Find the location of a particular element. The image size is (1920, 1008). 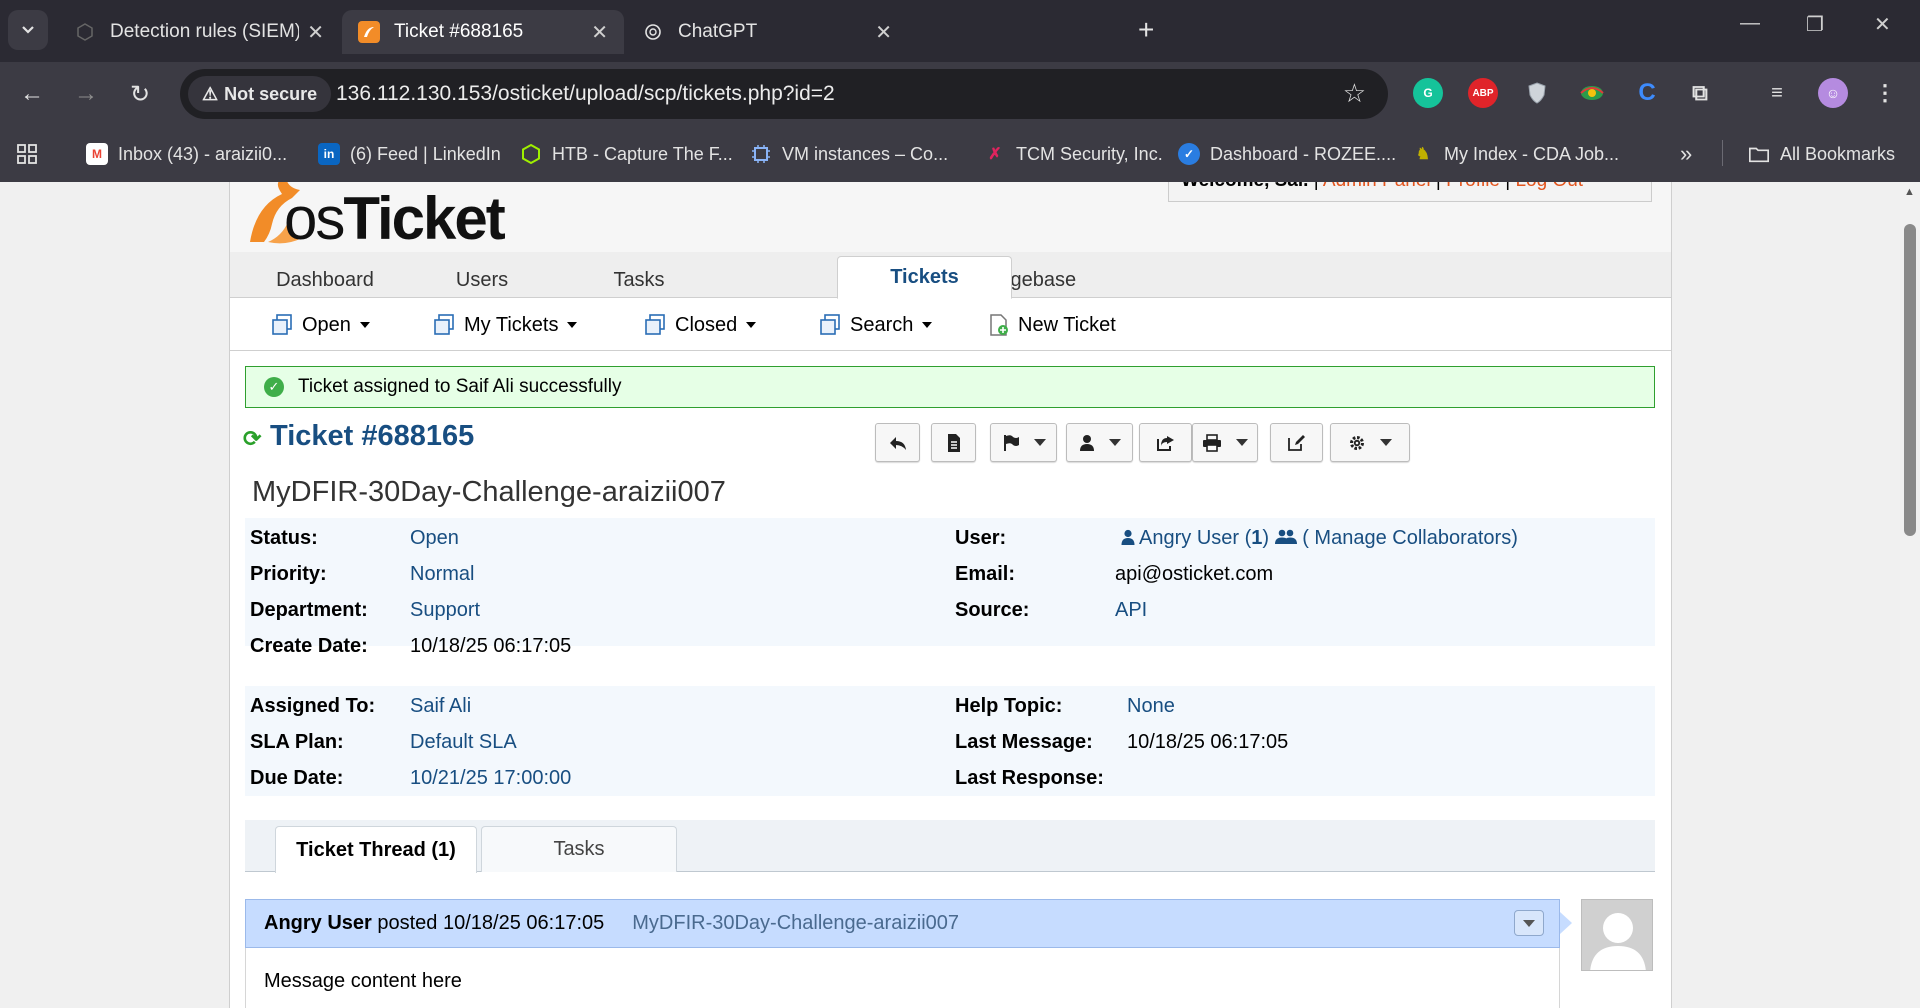

tab-search-button is located at coordinates (28, 30).